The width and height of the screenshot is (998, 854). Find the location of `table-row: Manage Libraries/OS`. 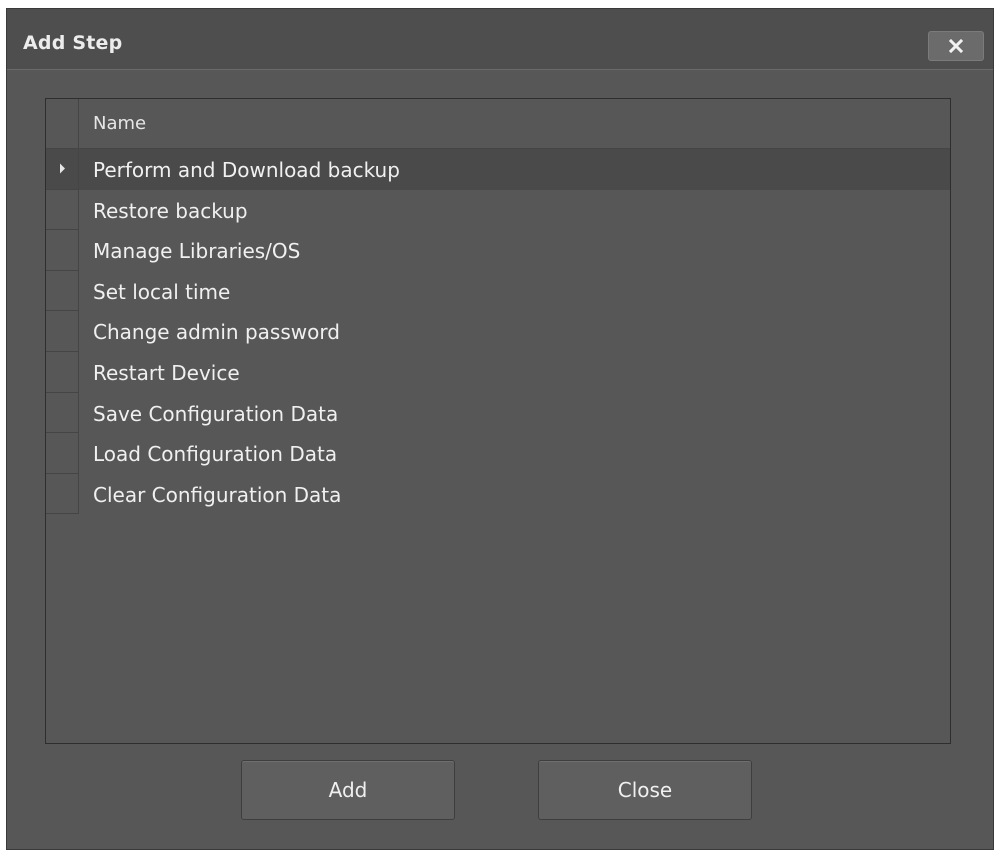

table-row: Manage Libraries/OS is located at coordinates (498, 250).